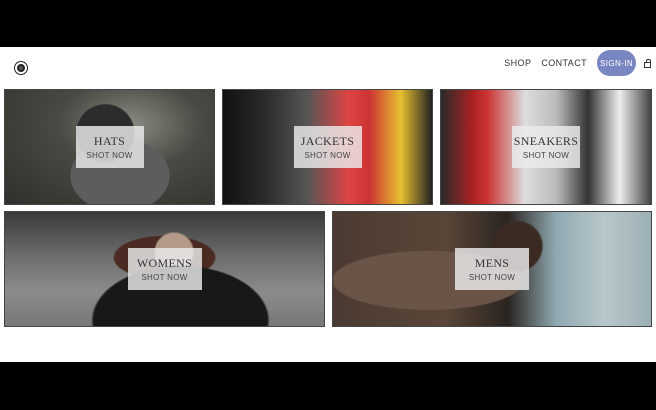  I want to click on sign-in-button: SIGN-IN, so click(616, 63).